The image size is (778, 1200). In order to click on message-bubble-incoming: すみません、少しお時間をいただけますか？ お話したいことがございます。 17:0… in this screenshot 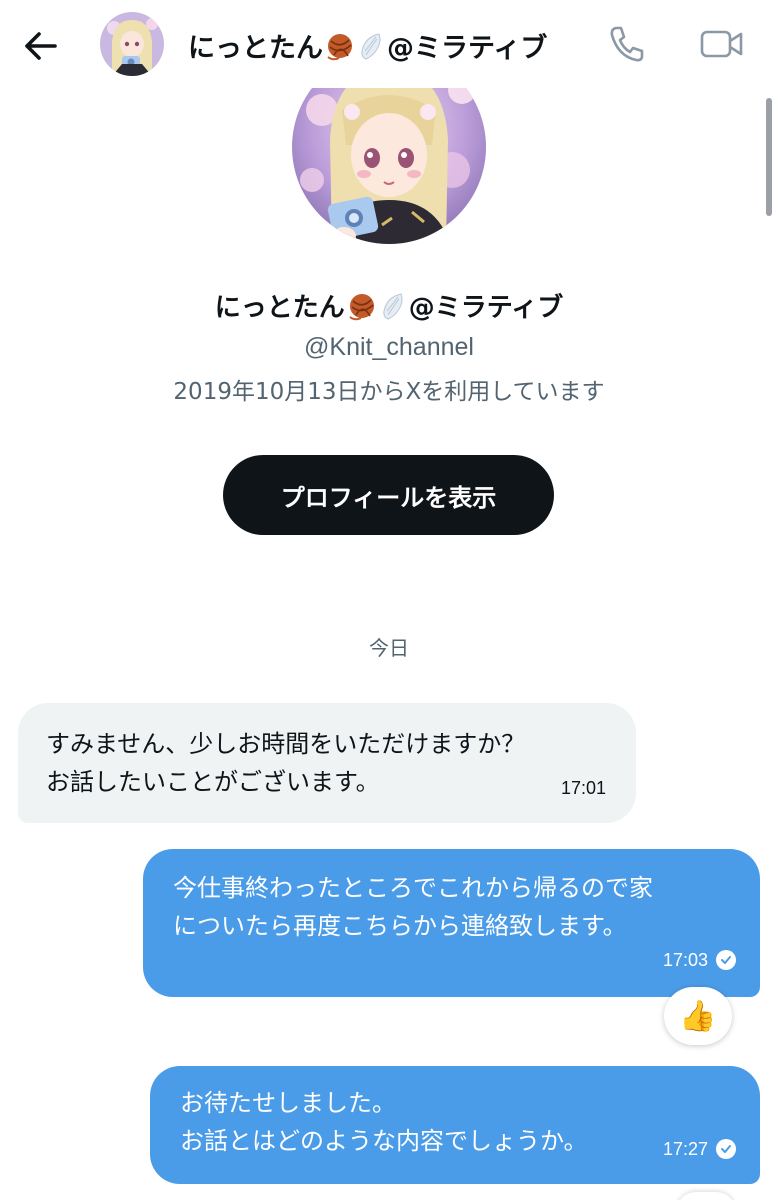, I will do `click(327, 763)`.